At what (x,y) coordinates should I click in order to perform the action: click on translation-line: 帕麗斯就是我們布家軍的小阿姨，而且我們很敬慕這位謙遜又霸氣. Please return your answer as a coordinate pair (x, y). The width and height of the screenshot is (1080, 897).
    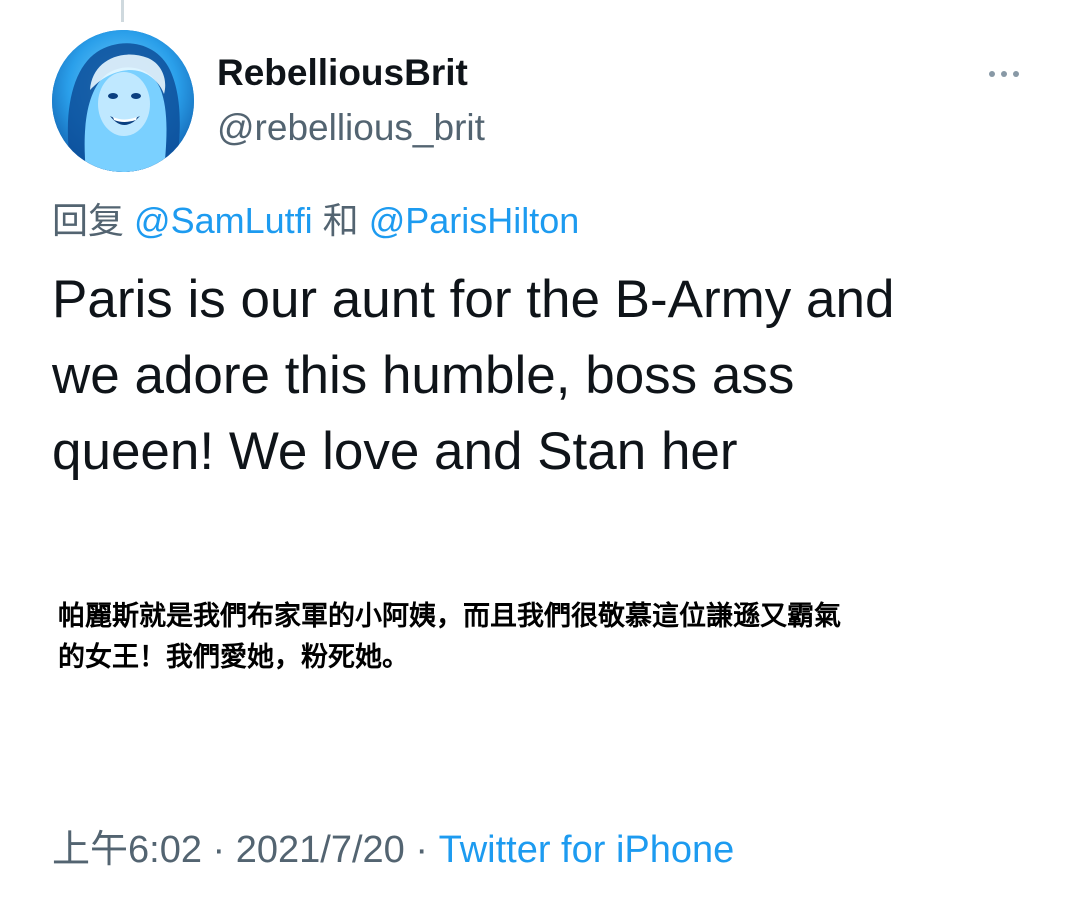
    Looking at the image, I should click on (449, 616).